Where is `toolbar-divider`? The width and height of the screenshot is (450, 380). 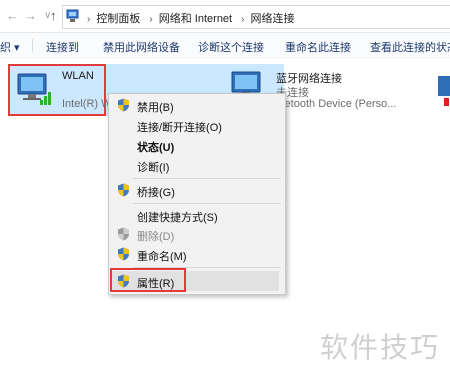 toolbar-divider is located at coordinates (32, 45).